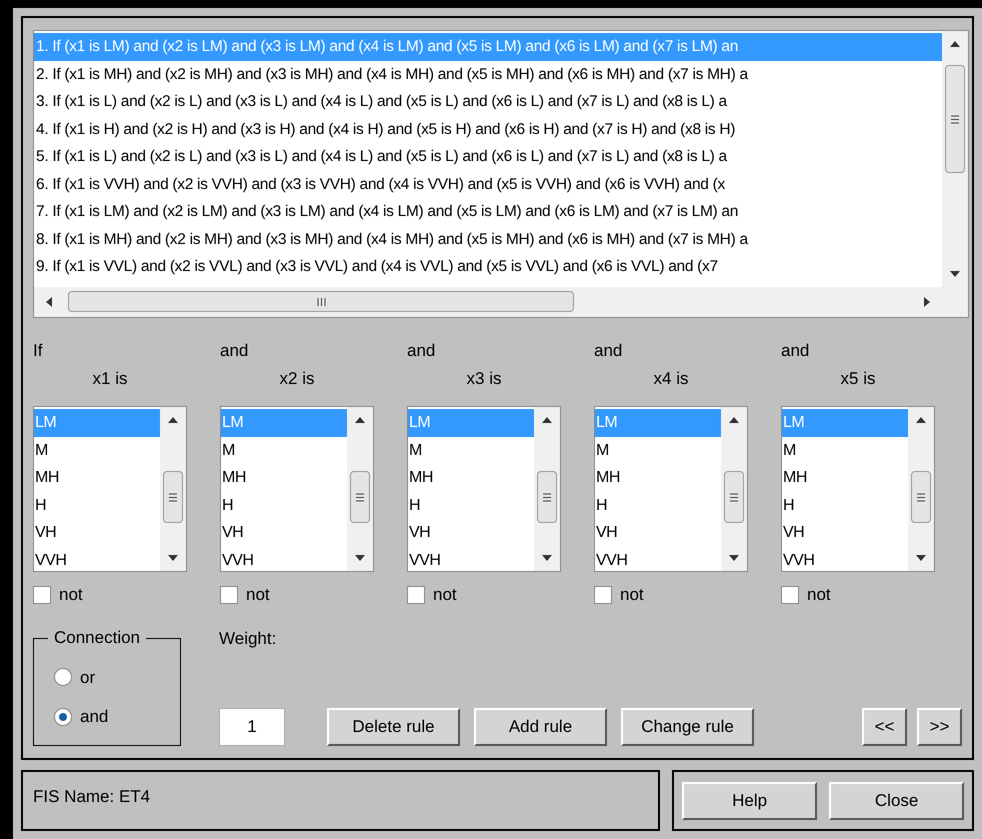  Describe the element at coordinates (38, 351) in the screenshot. I see `connector-label: If` at that location.